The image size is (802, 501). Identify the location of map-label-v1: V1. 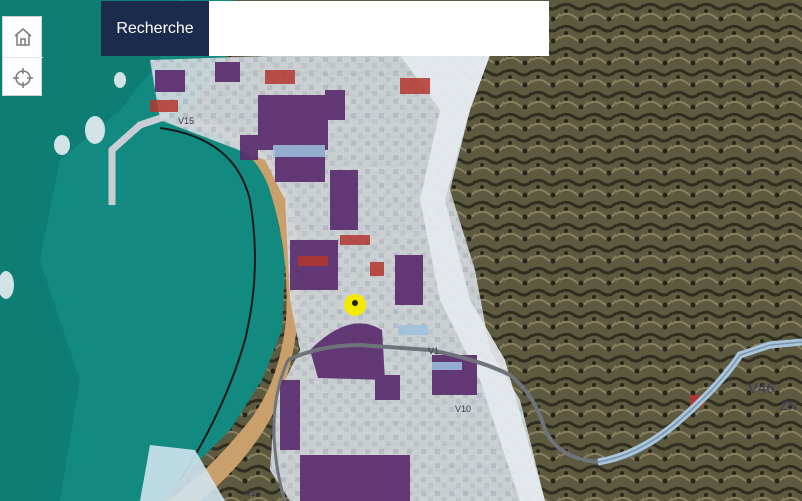
(433, 351).